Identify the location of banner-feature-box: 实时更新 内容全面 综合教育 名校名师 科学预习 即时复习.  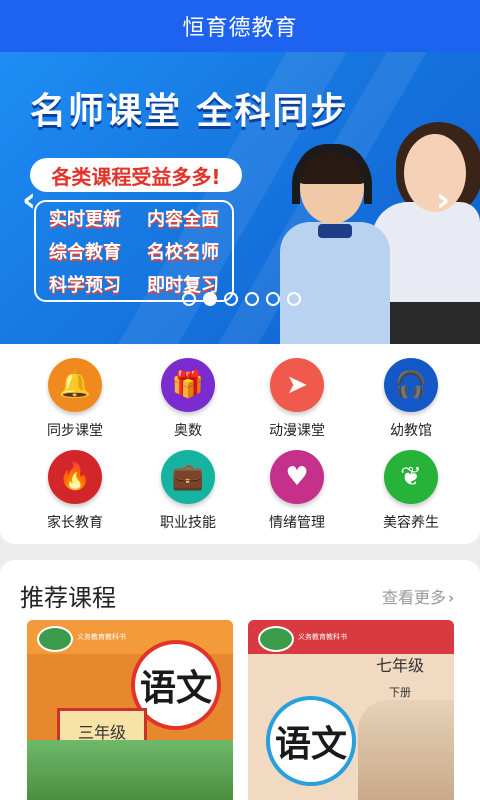
(134, 251).